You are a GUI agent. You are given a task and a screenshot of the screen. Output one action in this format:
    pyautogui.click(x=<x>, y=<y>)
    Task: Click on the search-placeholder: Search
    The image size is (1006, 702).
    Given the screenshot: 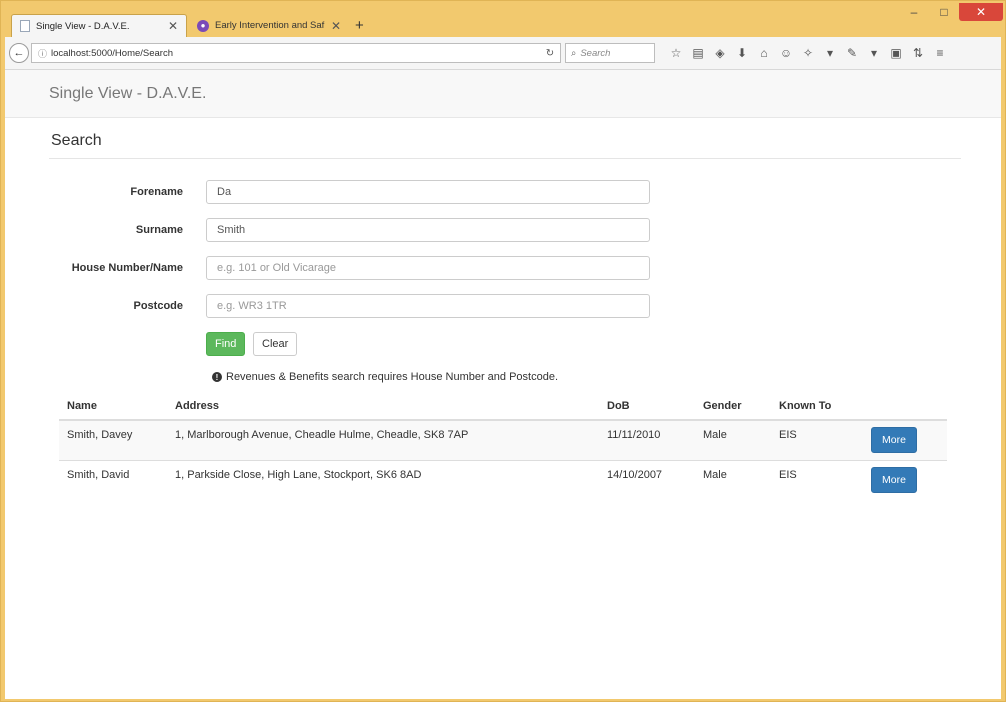 What is the action you would take?
    pyautogui.click(x=595, y=53)
    